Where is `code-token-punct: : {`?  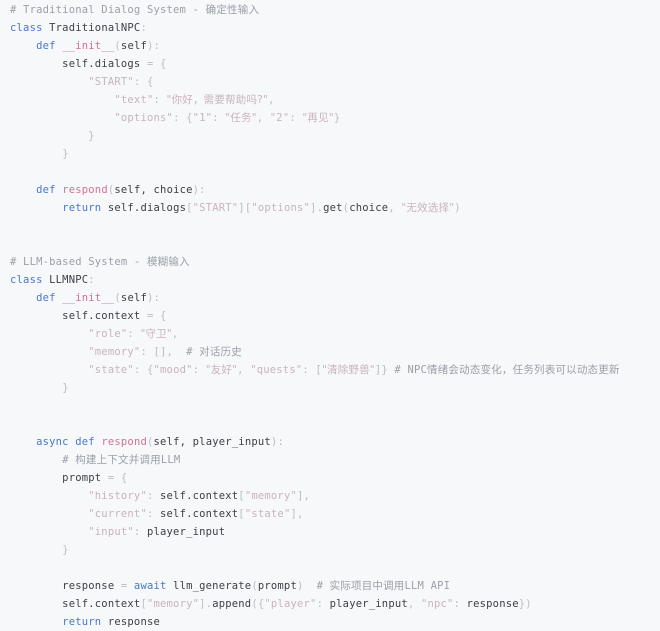
code-token-punct: : { is located at coordinates (183, 118).